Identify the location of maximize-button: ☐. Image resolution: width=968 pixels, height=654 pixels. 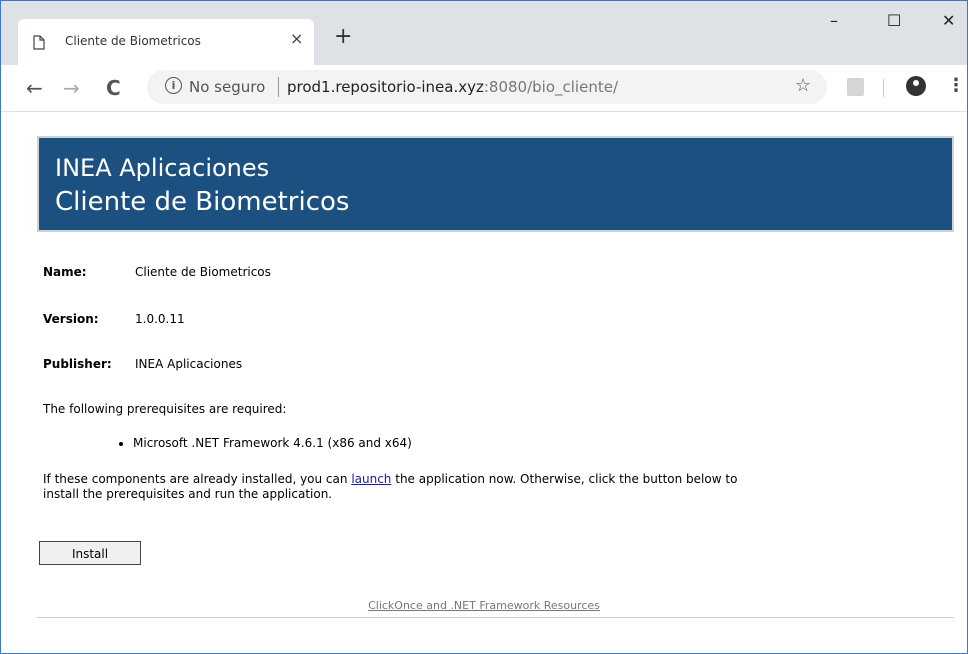
(894, 20).